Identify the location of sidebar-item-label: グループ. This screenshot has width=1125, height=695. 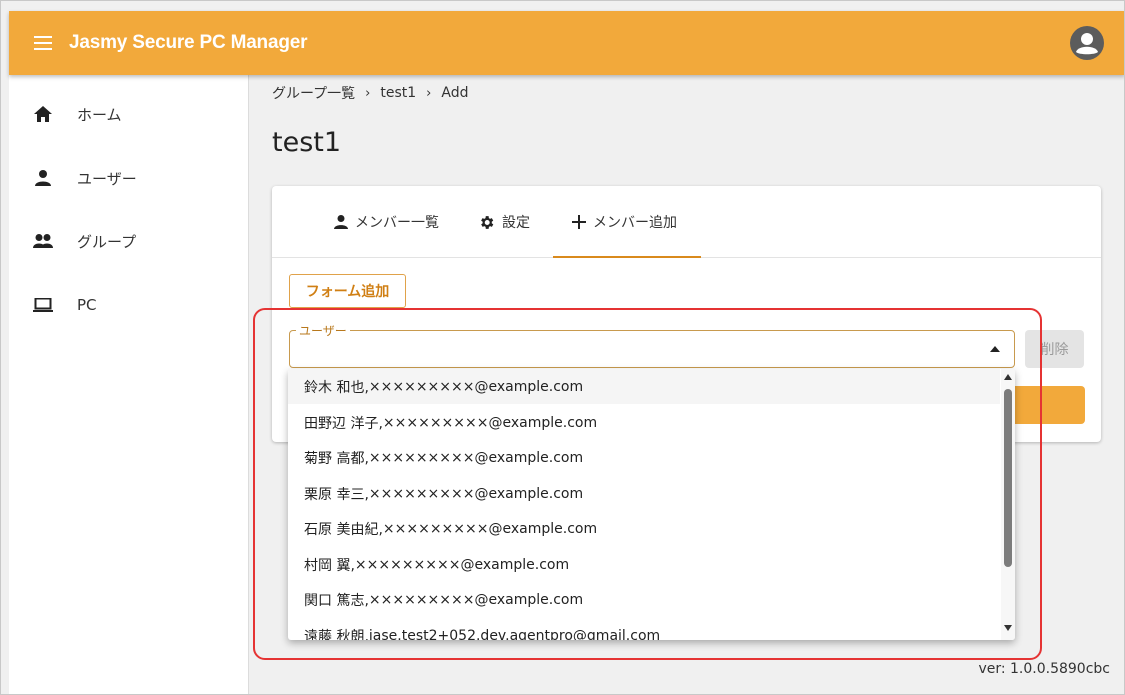
(107, 241).